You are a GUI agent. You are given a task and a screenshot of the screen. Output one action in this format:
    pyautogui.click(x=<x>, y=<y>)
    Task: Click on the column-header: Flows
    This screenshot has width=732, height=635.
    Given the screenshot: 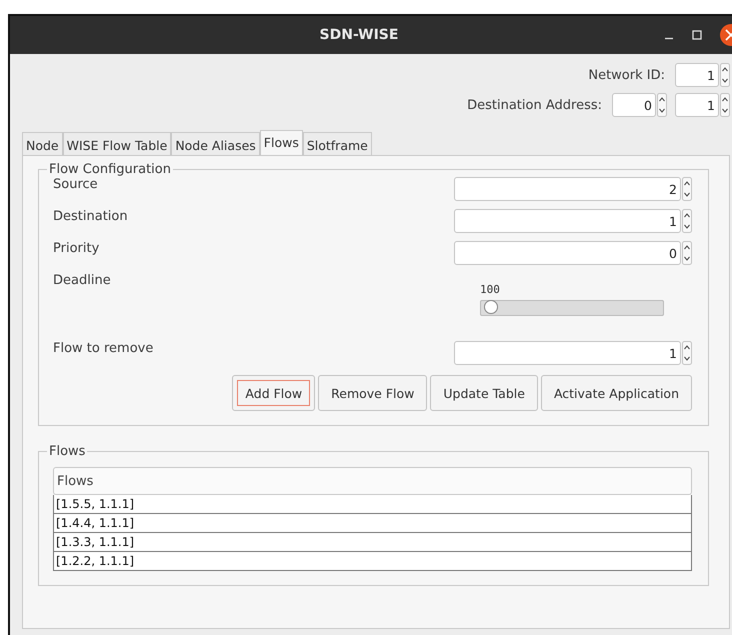 What is the action you would take?
    pyautogui.click(x=372, y=481)
    